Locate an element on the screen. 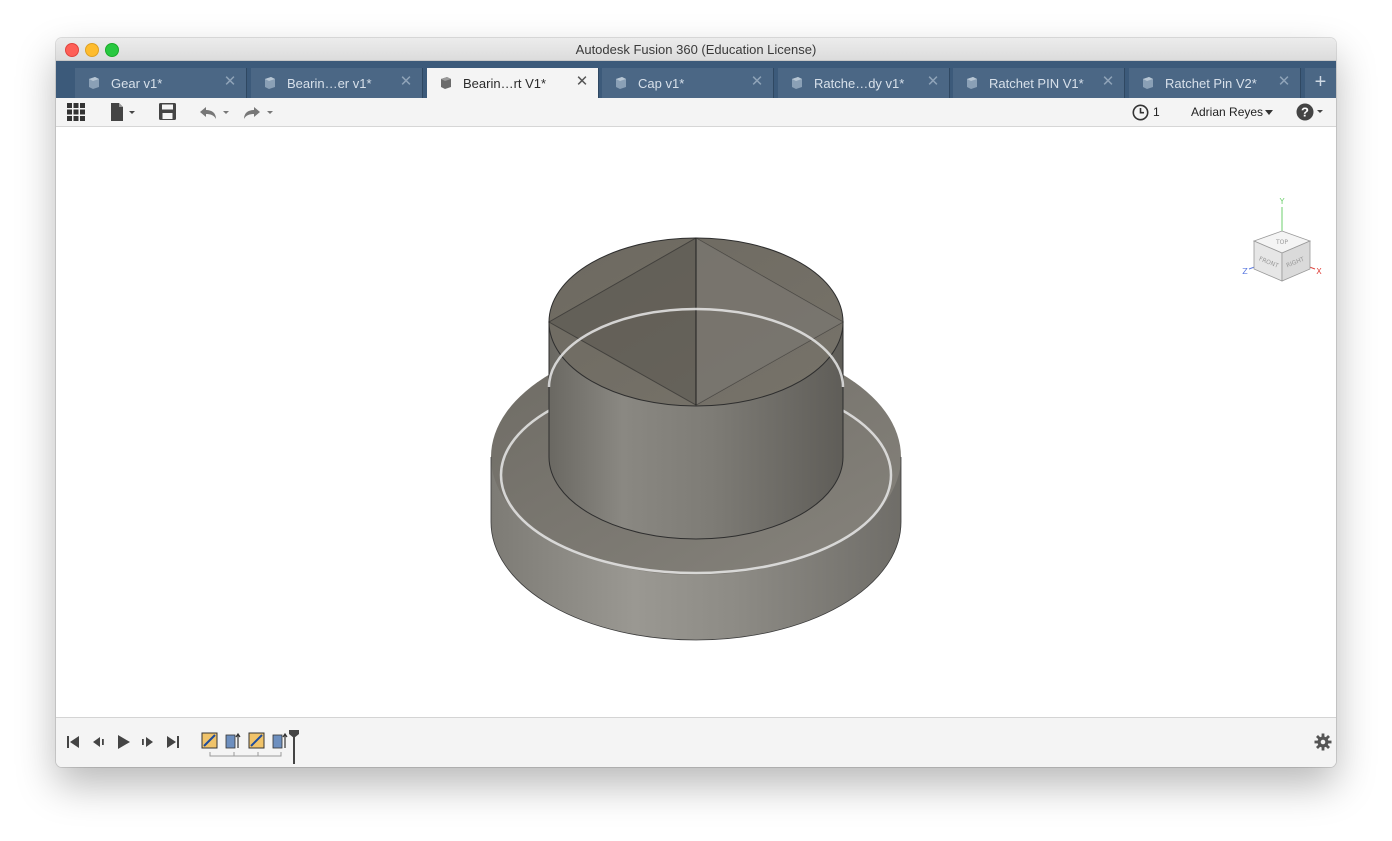  new-tab-button: + is located at coordinates (1320, 83).